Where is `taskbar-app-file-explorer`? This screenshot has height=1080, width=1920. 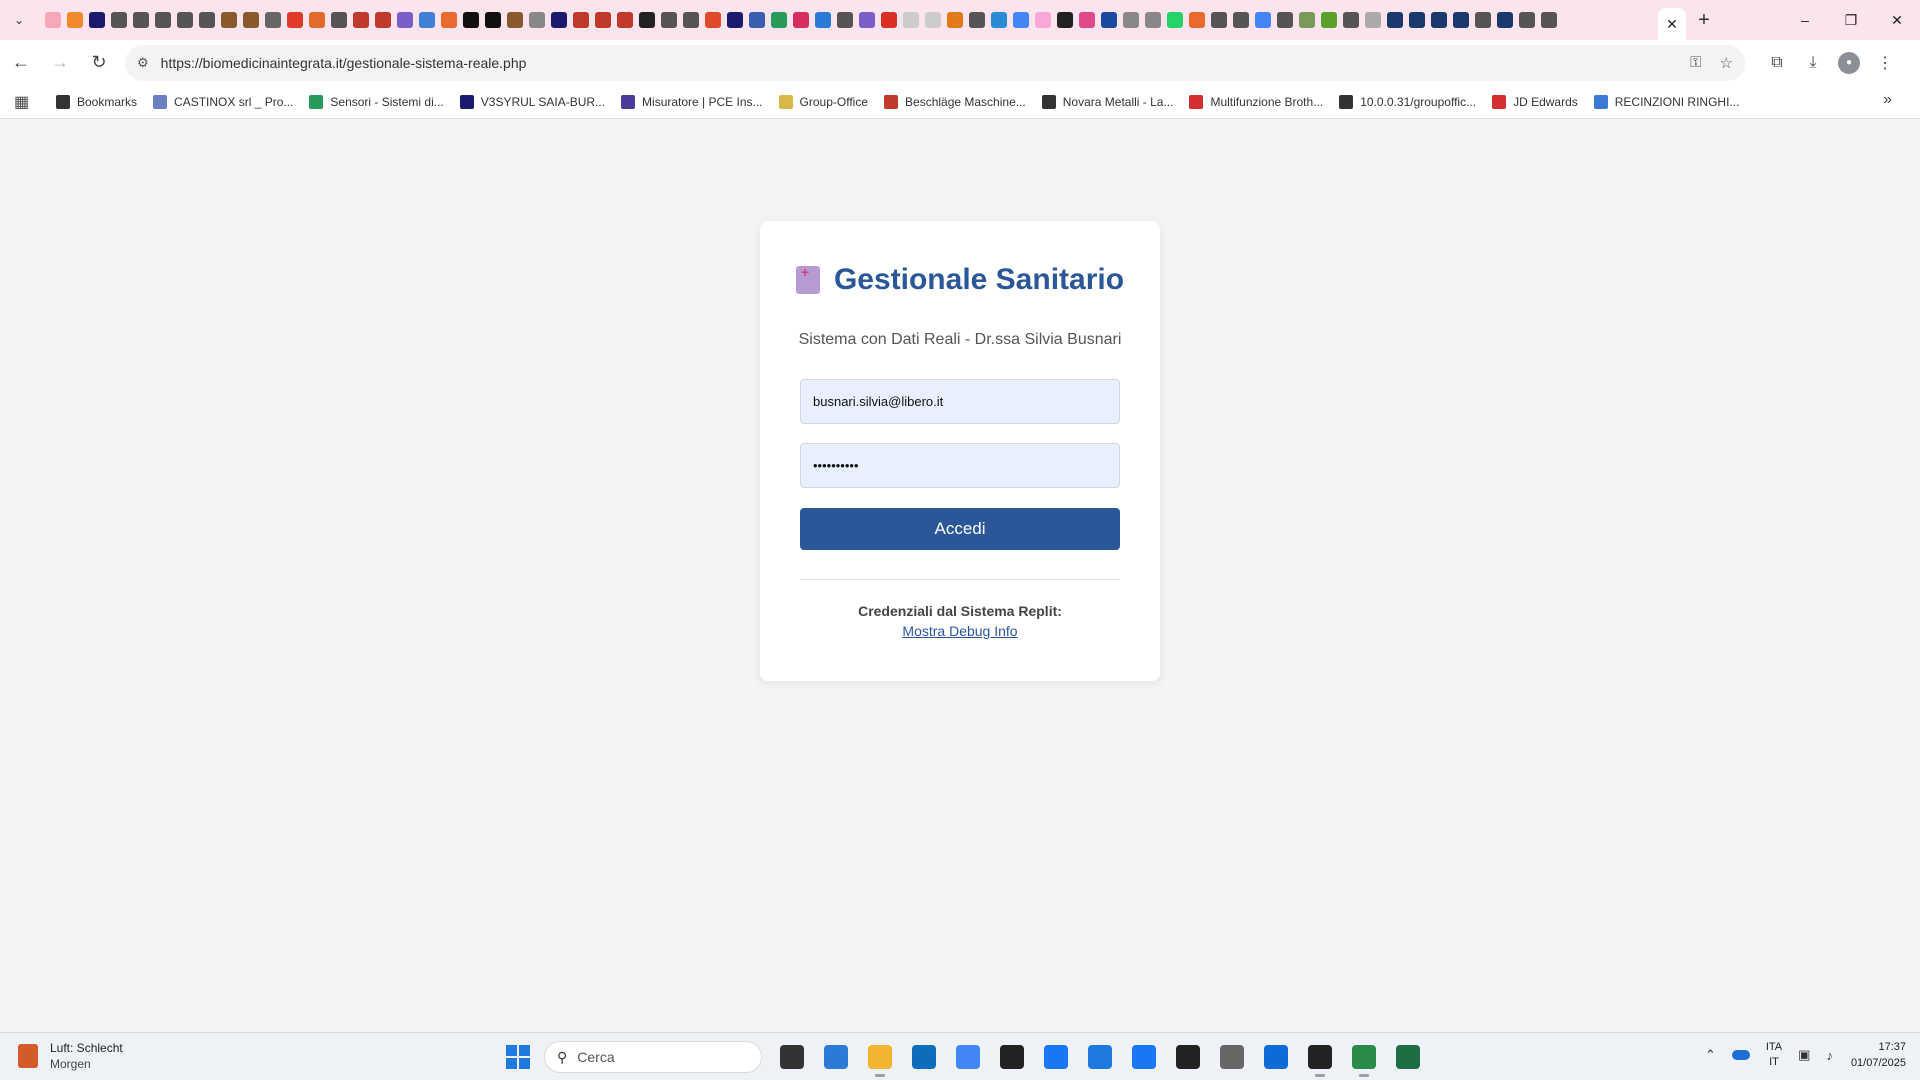 taskbar-app-file-explorer is located at coordinates (880, 1059).